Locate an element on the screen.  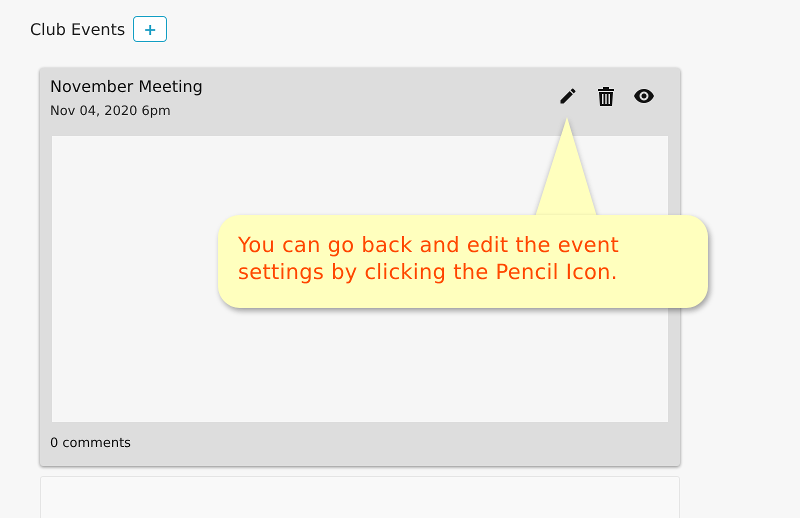
event-date: Nov 04, 2020 6pm is located at coordinates (111, 111).